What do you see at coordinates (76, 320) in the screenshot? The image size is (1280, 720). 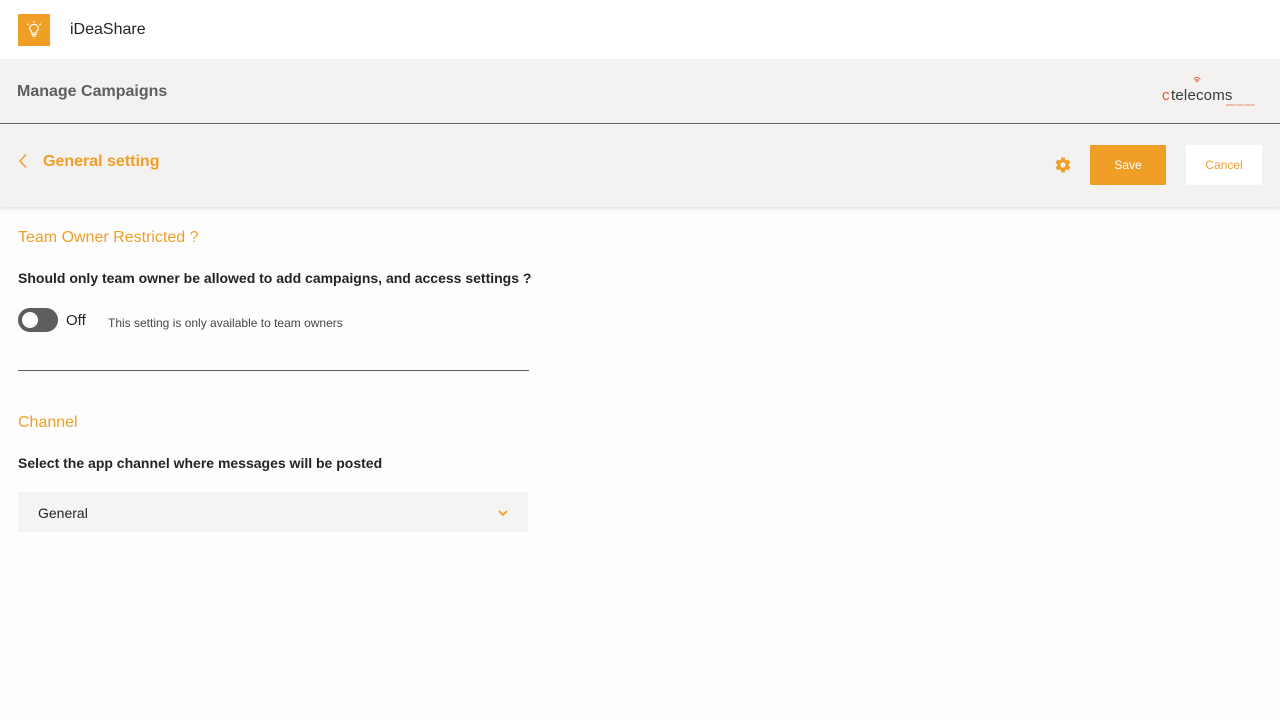 I see `toggle-state-label: Off` at bounding box center [76, 320].